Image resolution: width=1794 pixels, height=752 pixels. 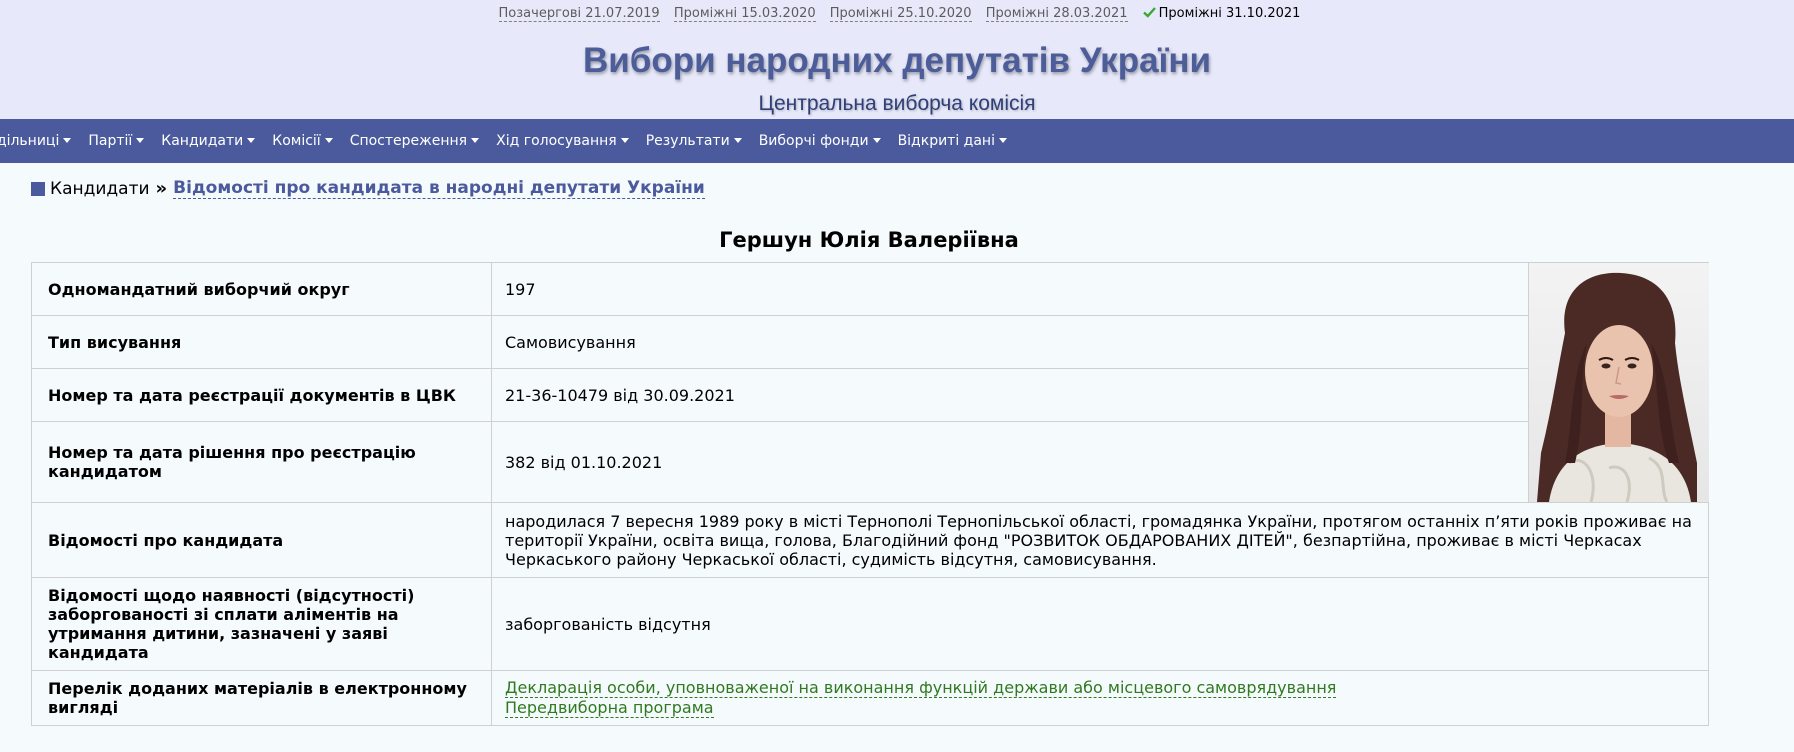 I want to click on nav-item-label: Результати, so click(x=687, y=141).